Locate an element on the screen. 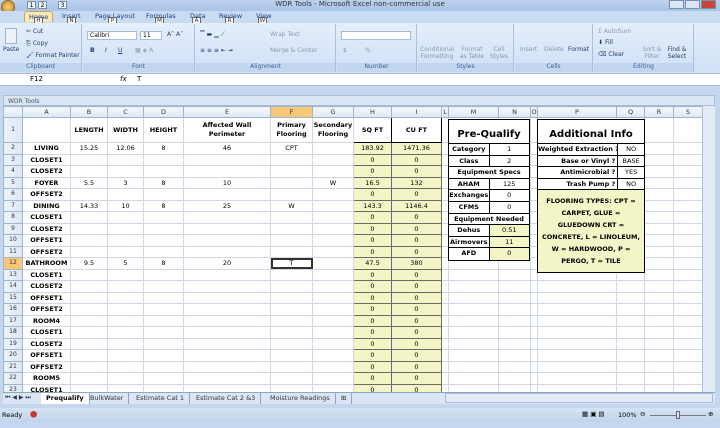  vertical-scrollbar is located at coordinates (708, 250).